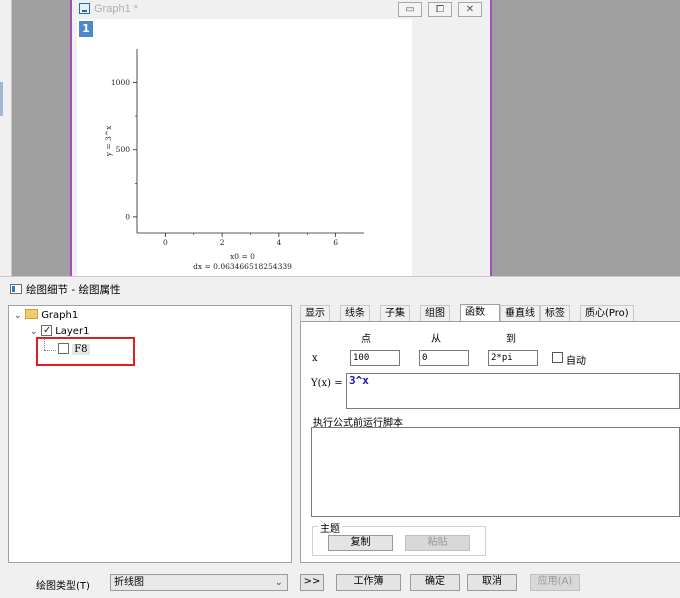 This screenshot has width=680, height=598. What do you see at coordinates (312, 582) in the screenshot?
I see `more-button: >>` at bounding box center [312, 582].